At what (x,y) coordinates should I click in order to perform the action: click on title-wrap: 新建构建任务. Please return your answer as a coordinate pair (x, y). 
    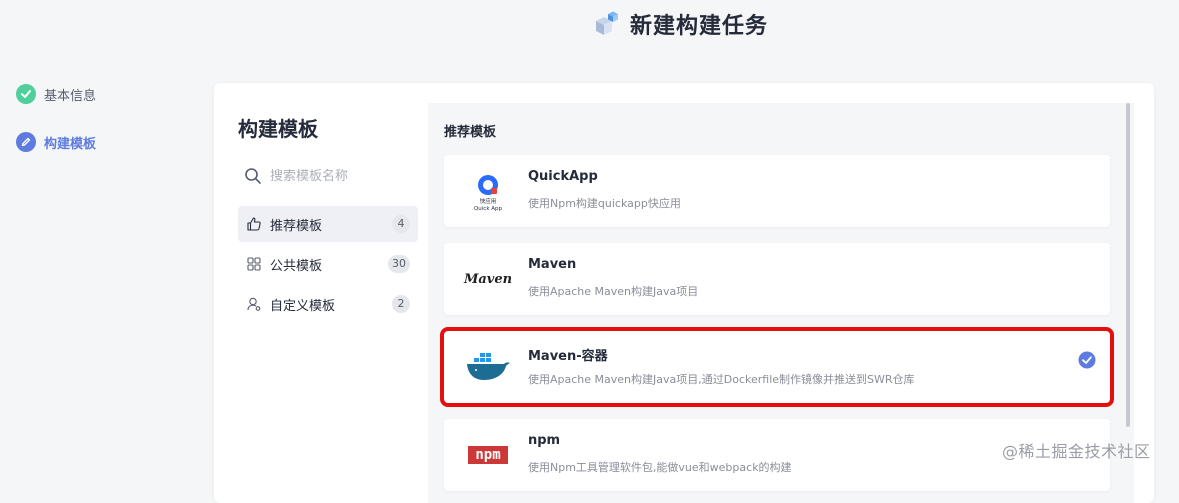
    Looking at the image, I should click on (680, 24).